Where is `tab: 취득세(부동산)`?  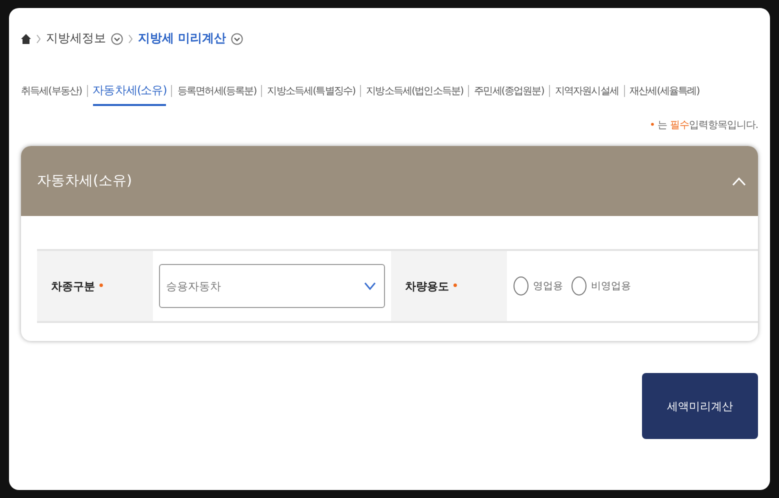
tab: 취득세(부동산) is located at coordinates (51, 95).